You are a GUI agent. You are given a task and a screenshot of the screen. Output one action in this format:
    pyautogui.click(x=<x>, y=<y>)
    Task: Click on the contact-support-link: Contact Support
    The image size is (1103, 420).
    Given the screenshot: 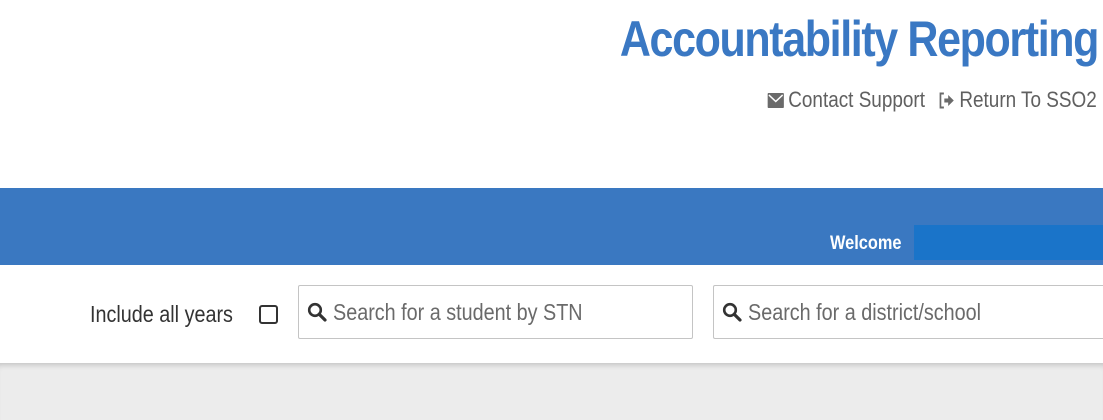 What is the action you would take?
    pyautogui.click(x=846, y=100)
    